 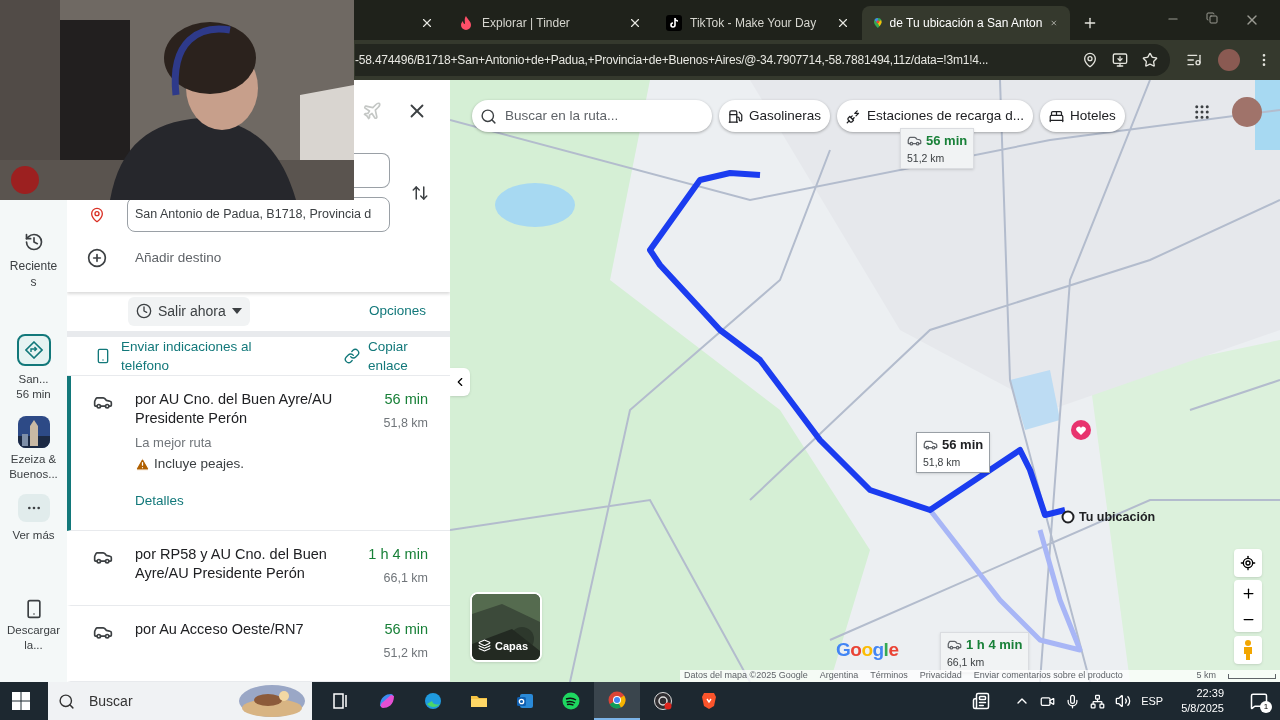 I want to click on microphone-icon, so click(x=1073, y=701).